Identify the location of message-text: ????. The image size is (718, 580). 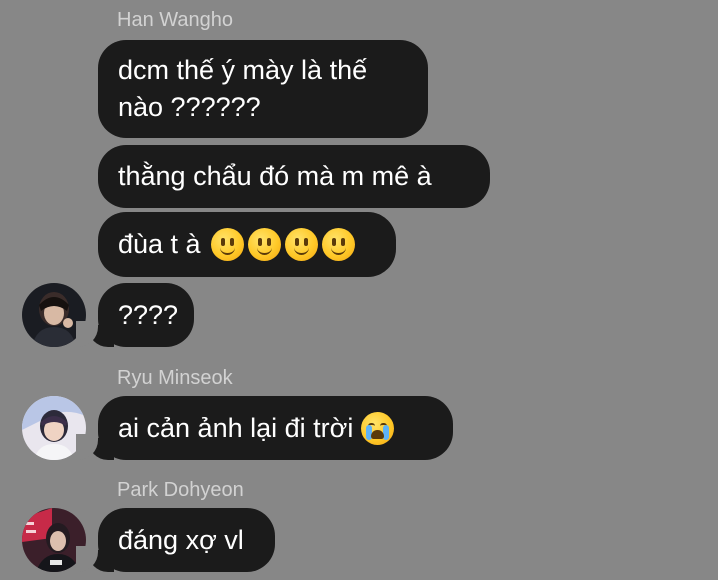
(148, 314).